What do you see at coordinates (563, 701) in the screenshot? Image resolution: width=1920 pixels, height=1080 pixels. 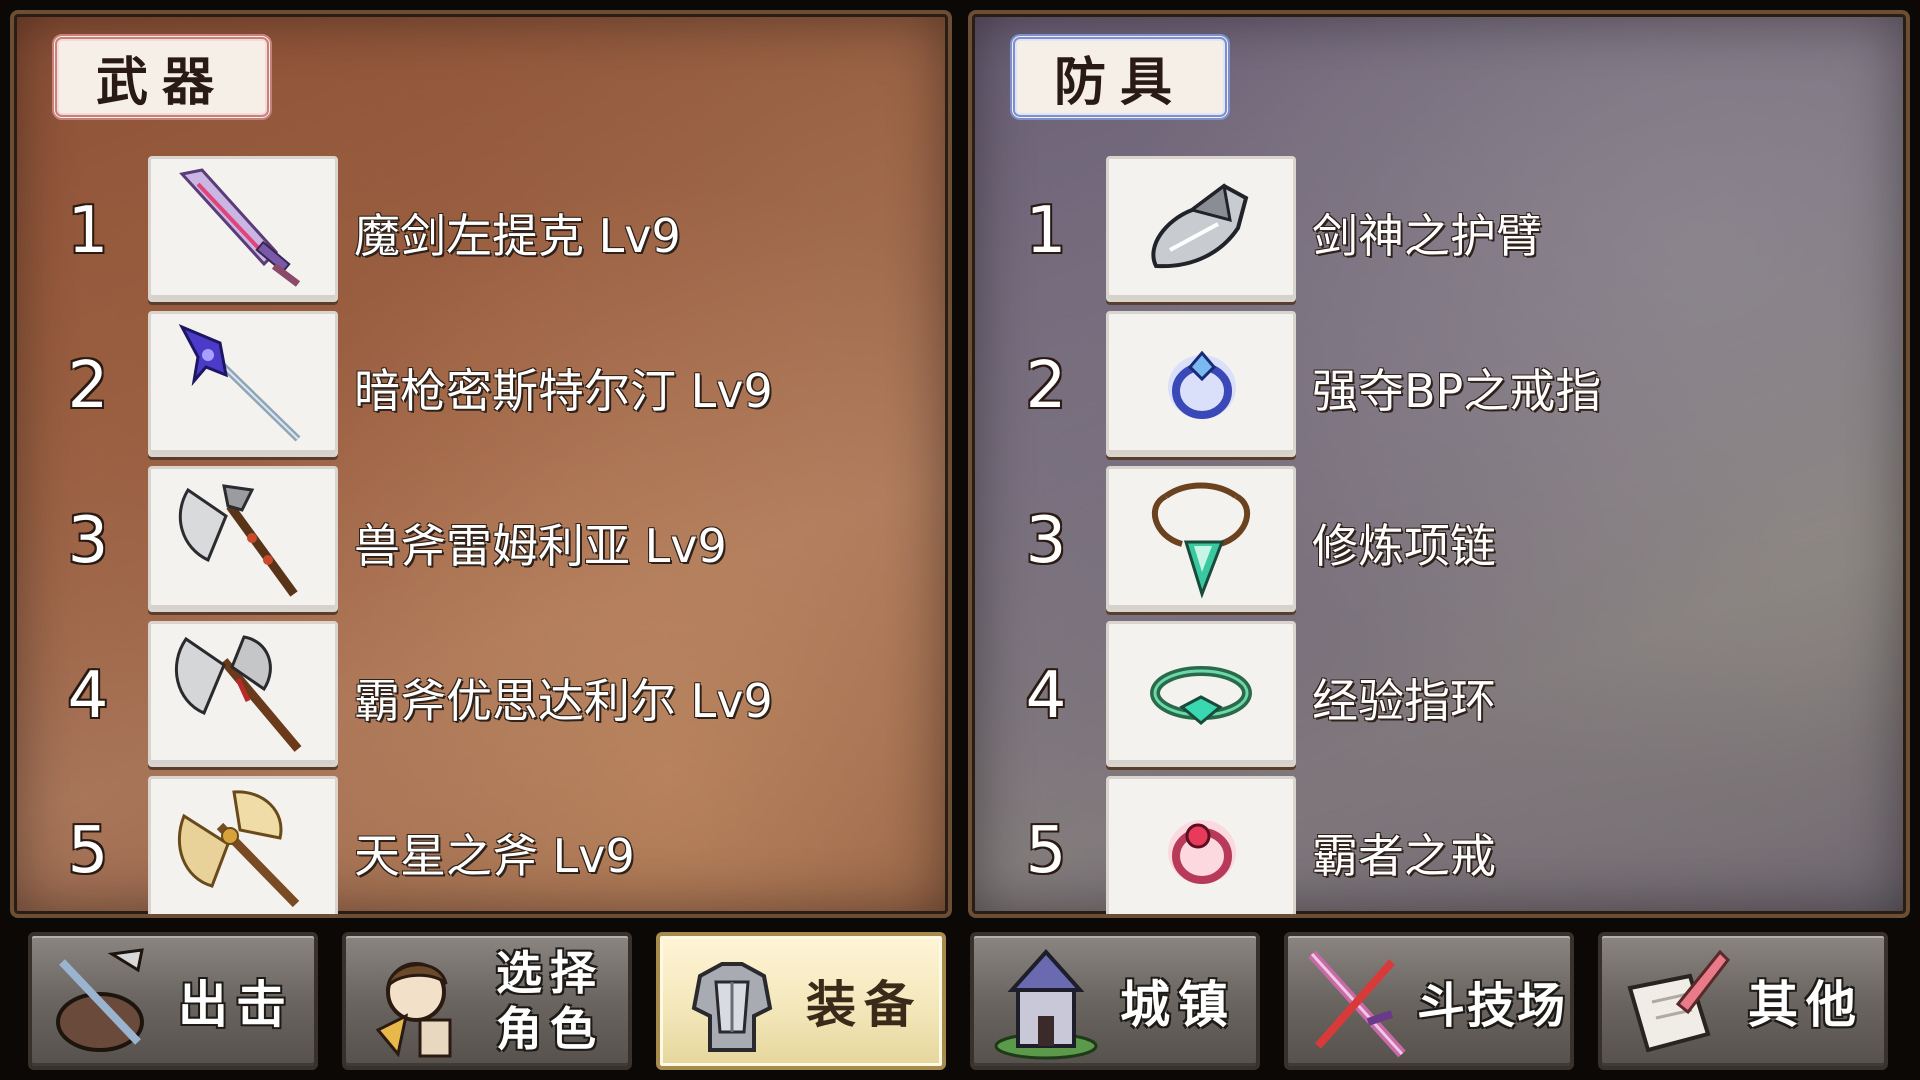 I see `item-name: 霸斧优思达利尔 Lv9` at bounding box center [563, 701].